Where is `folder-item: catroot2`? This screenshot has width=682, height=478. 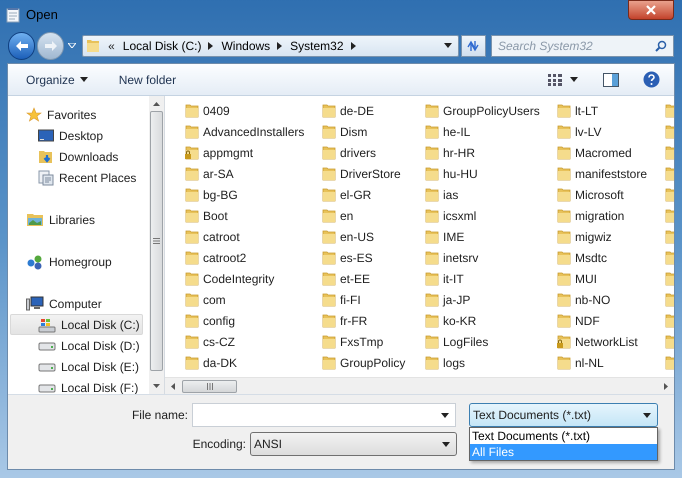
folder-item: catroot2 is located at coordinates (253, 257).